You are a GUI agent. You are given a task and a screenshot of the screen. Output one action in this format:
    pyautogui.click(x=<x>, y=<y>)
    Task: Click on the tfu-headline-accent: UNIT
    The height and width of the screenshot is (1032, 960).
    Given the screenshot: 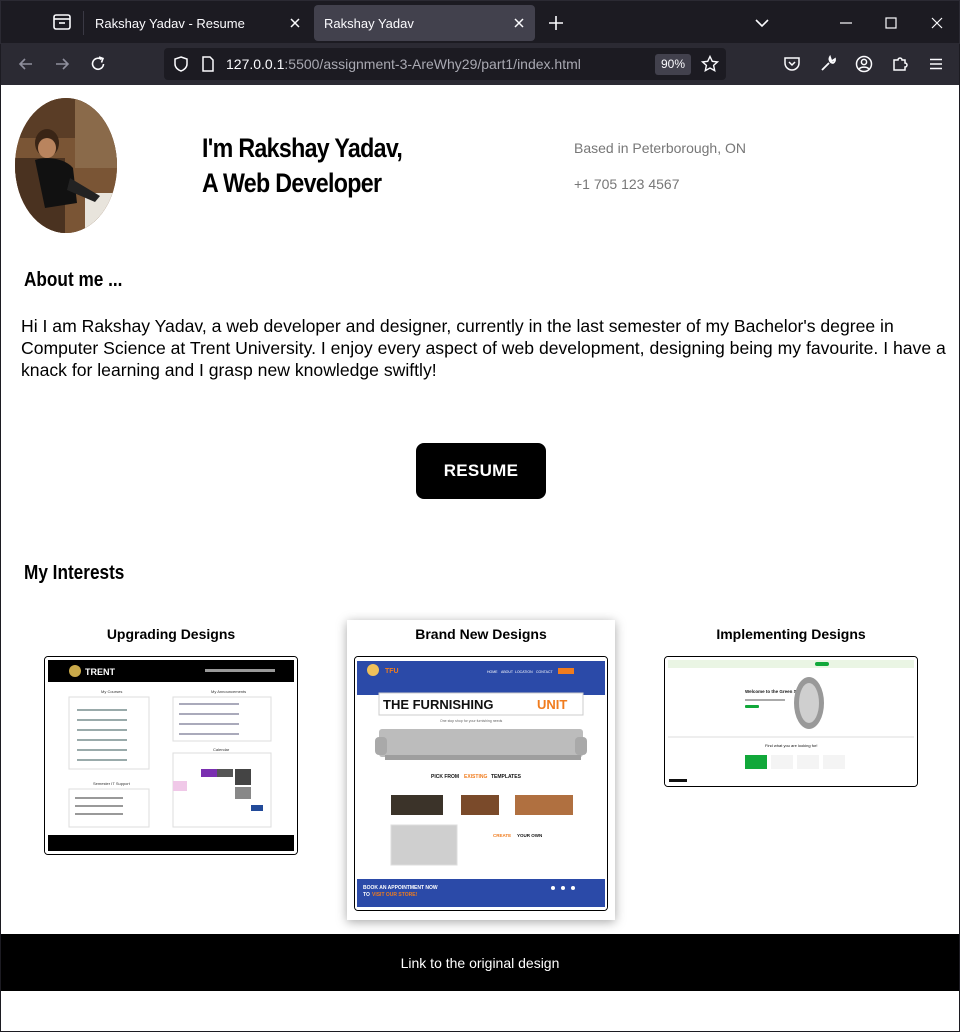 What is the action you would take?
    pyautogui.click(x=552, y=704)
    